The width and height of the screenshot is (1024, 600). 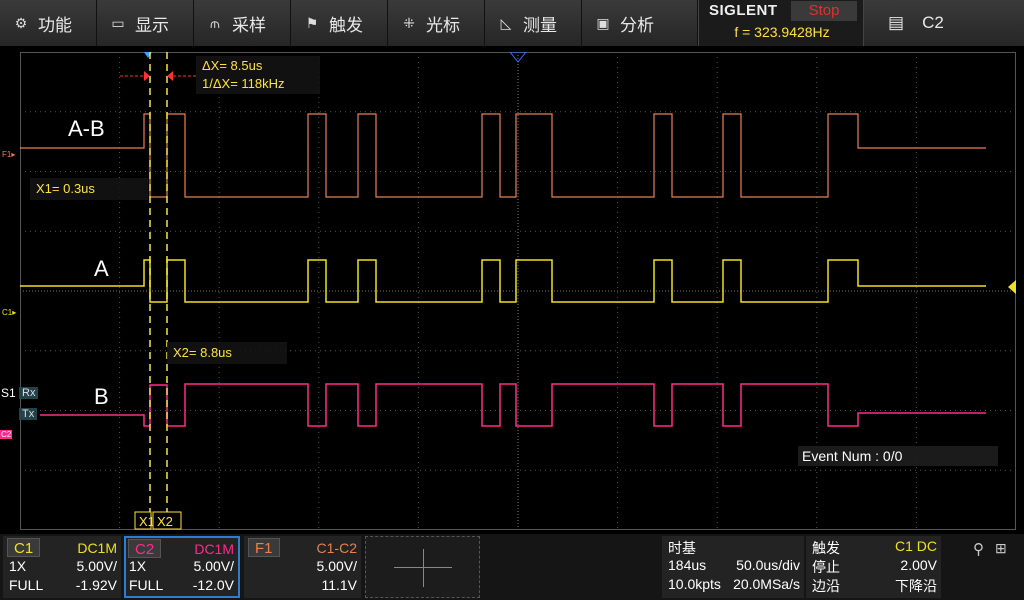 I want to click on cursor-x2-tag-label: X2, so click(x=165, y=521).